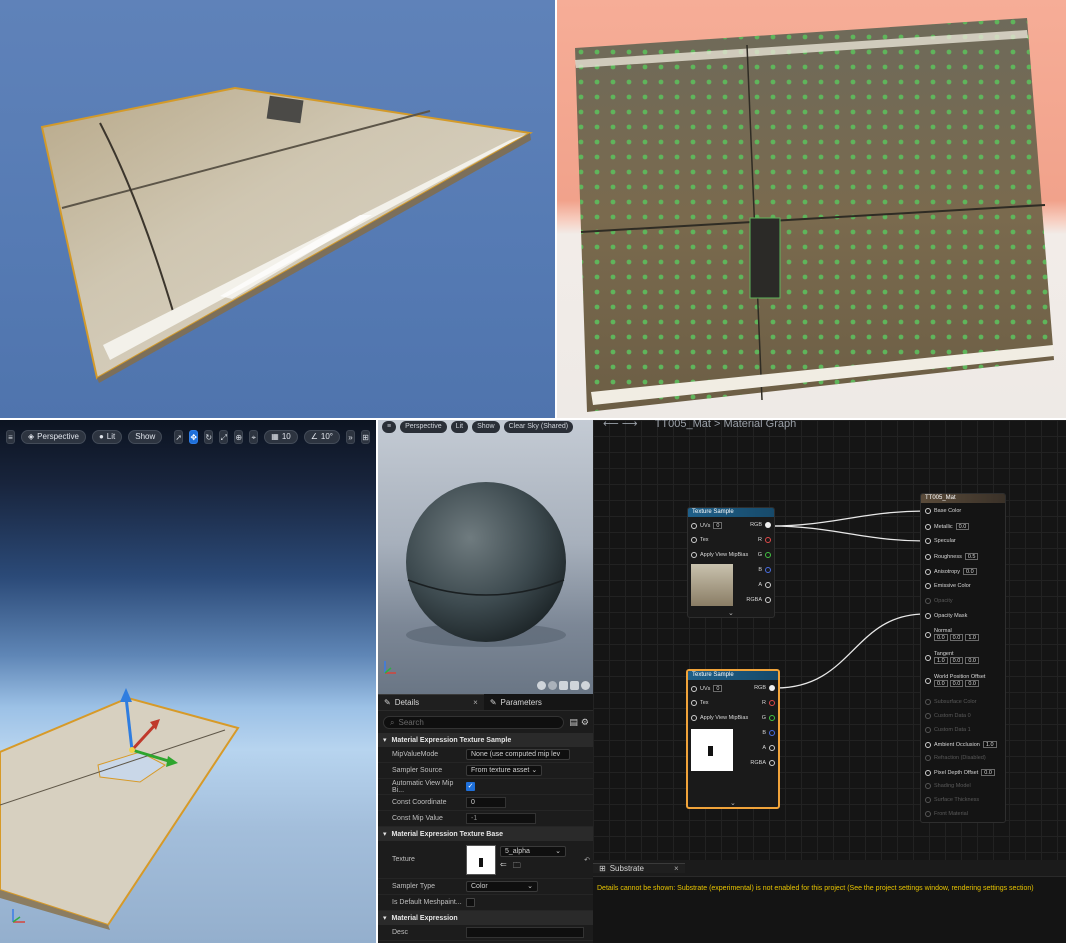 The image size is (1066, 943). Describe the element at coordinates (951, 702) in the screenshot. I see `result-pin: Subsurface Color` at that location.